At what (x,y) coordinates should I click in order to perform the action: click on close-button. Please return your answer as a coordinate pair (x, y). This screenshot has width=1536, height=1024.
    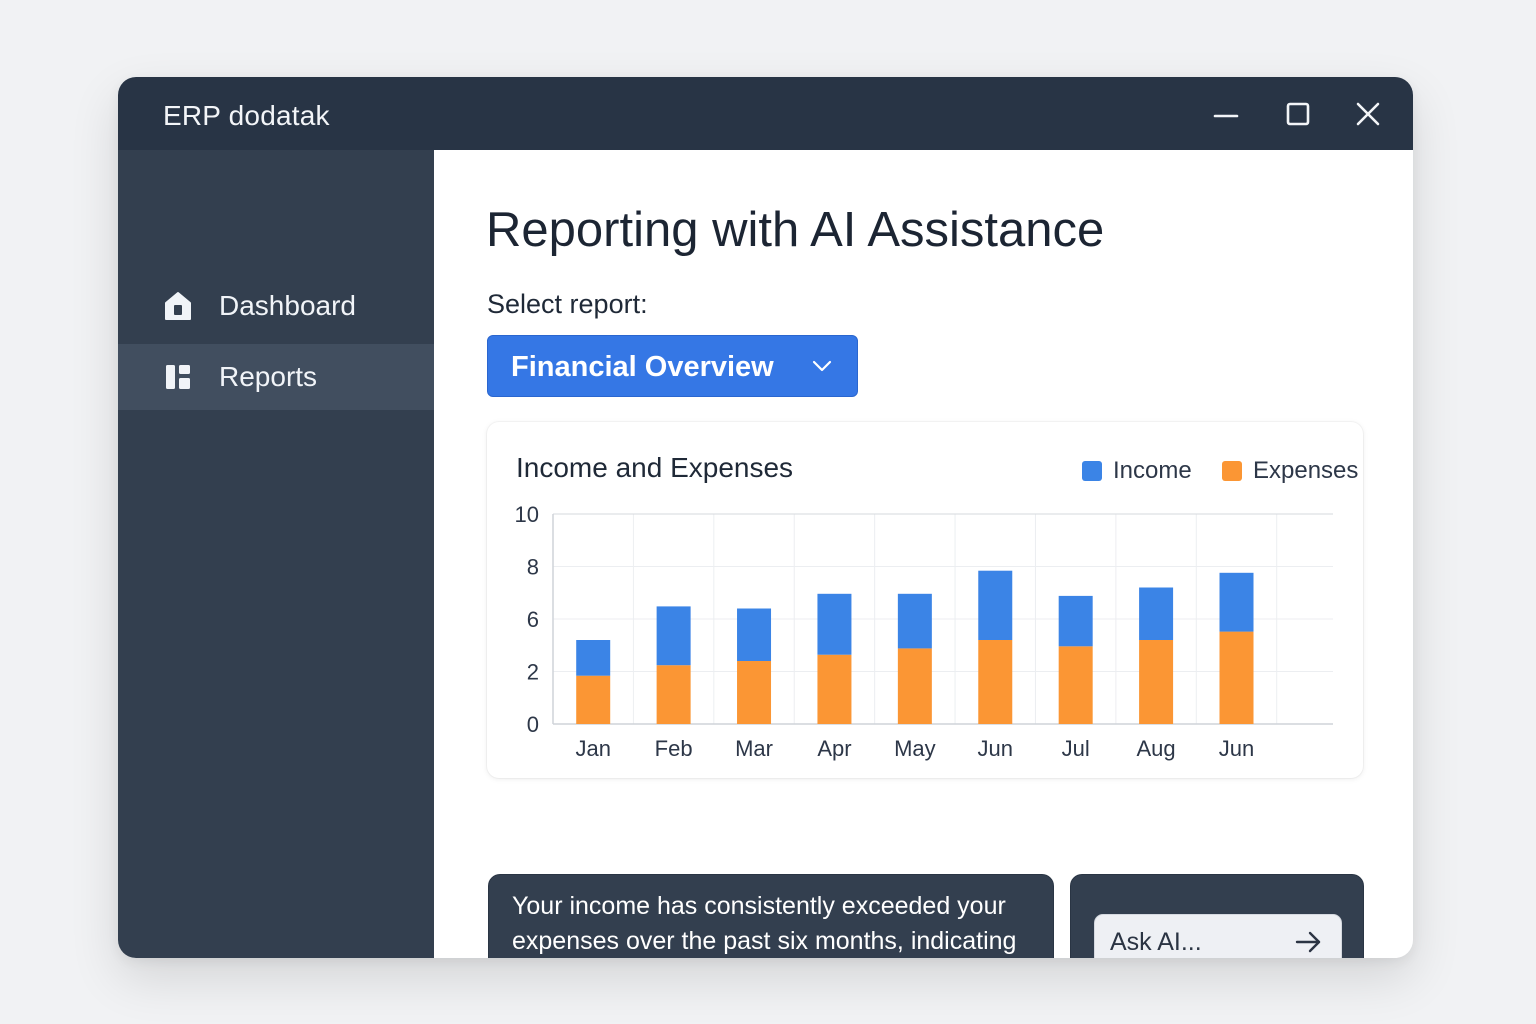
    Looking at the image, I should click on (1368, 114).